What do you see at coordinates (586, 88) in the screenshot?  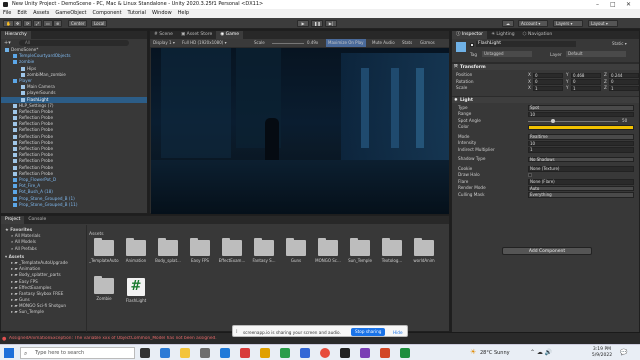 I see `transform-y-field: 1` at bounding box center [586, 88].